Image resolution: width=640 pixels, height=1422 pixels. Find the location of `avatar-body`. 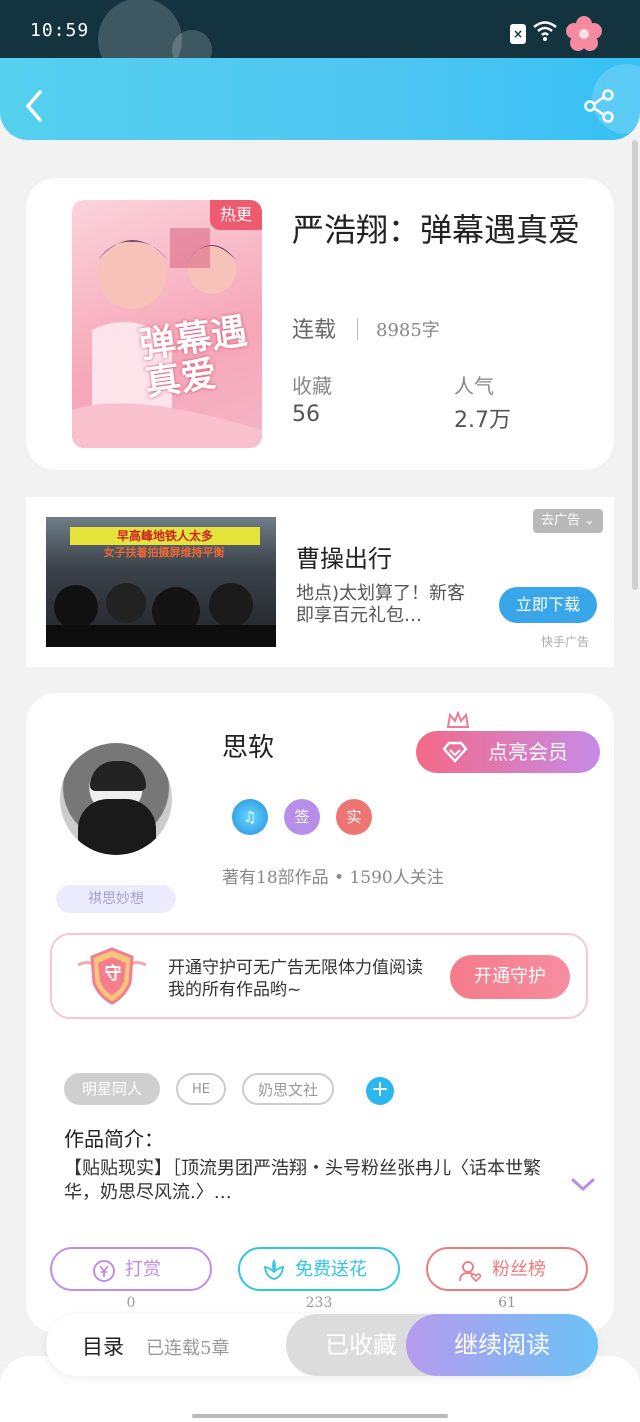

avatar-body is located at coordinates (117, 827).